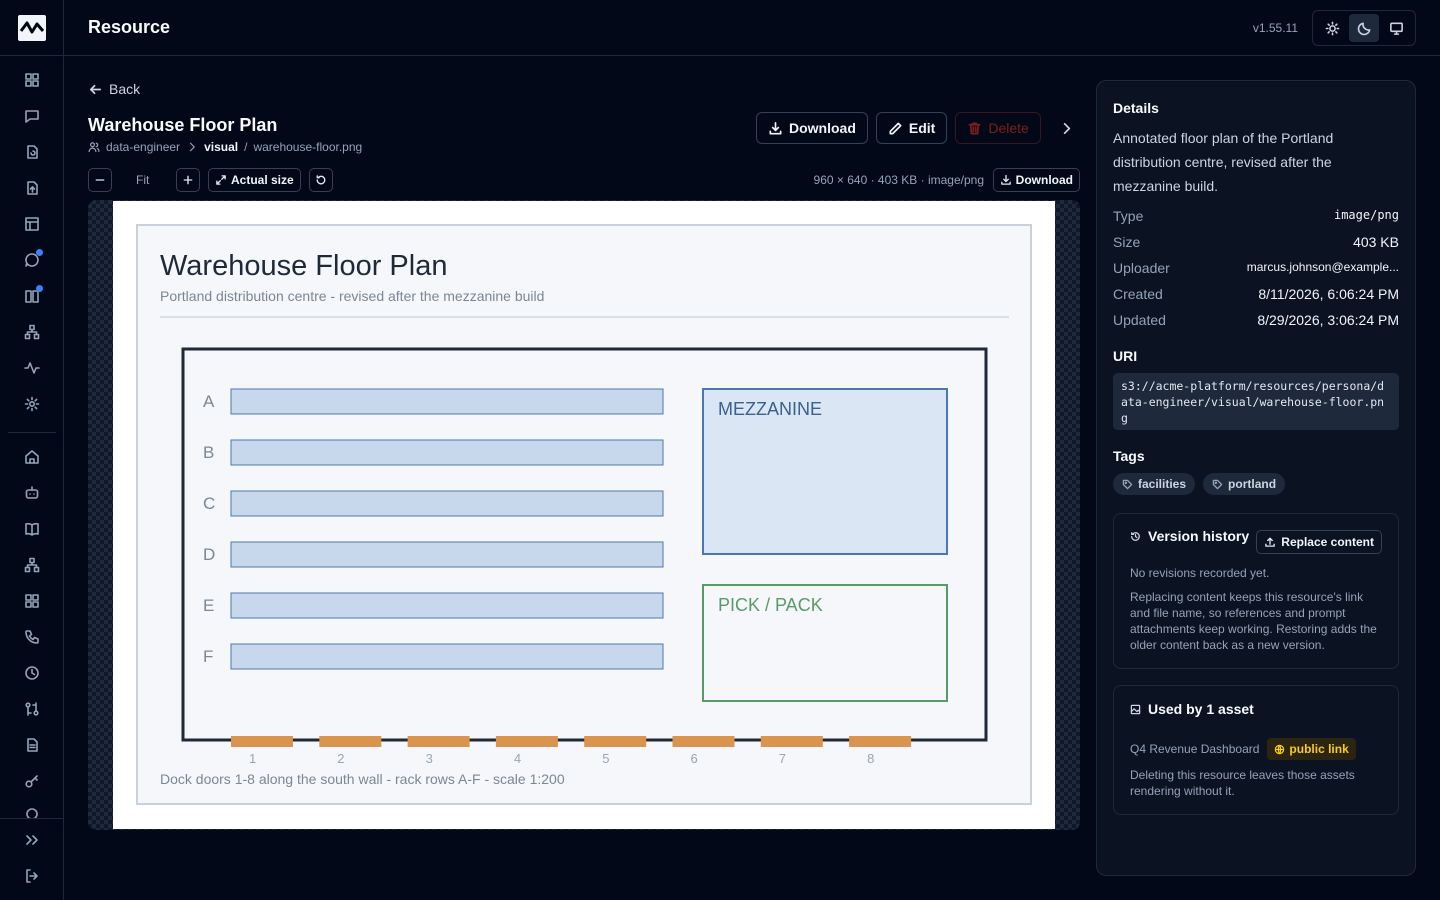 This screenshot has width=1440, height=900. I want to click on version-empty: No revisions recorded yet., so click(1200, 573).